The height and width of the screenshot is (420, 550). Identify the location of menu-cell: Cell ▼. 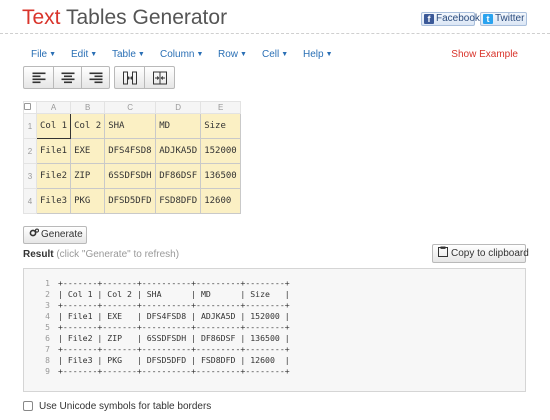
(275, 54).